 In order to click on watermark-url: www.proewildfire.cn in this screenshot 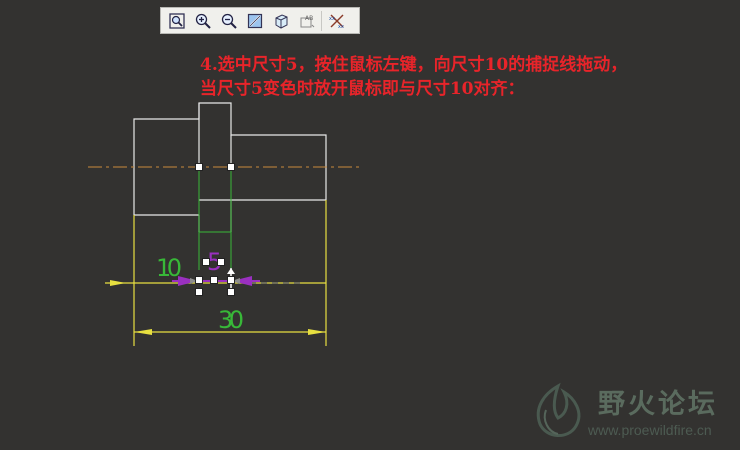, I will do `click(650, 430)`.